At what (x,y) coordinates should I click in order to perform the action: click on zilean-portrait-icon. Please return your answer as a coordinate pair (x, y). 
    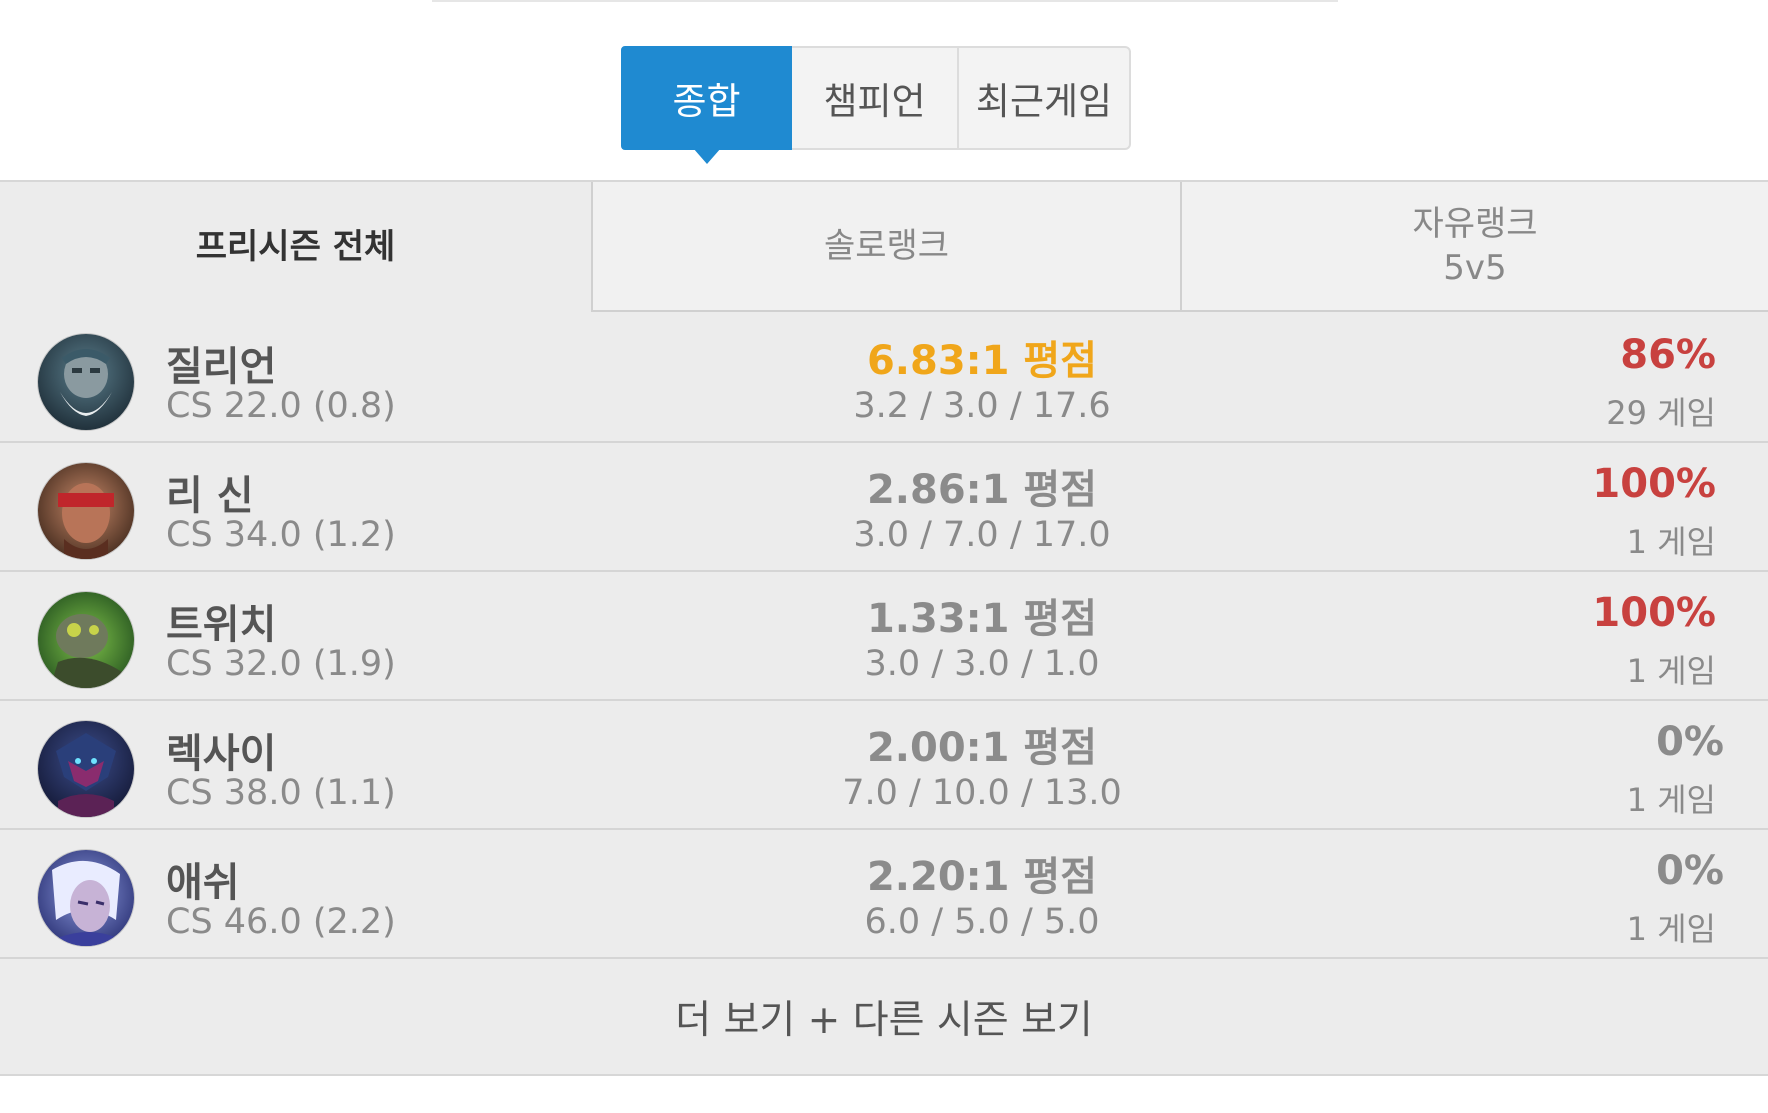
    Looking at the image, I should click on (86, 382).